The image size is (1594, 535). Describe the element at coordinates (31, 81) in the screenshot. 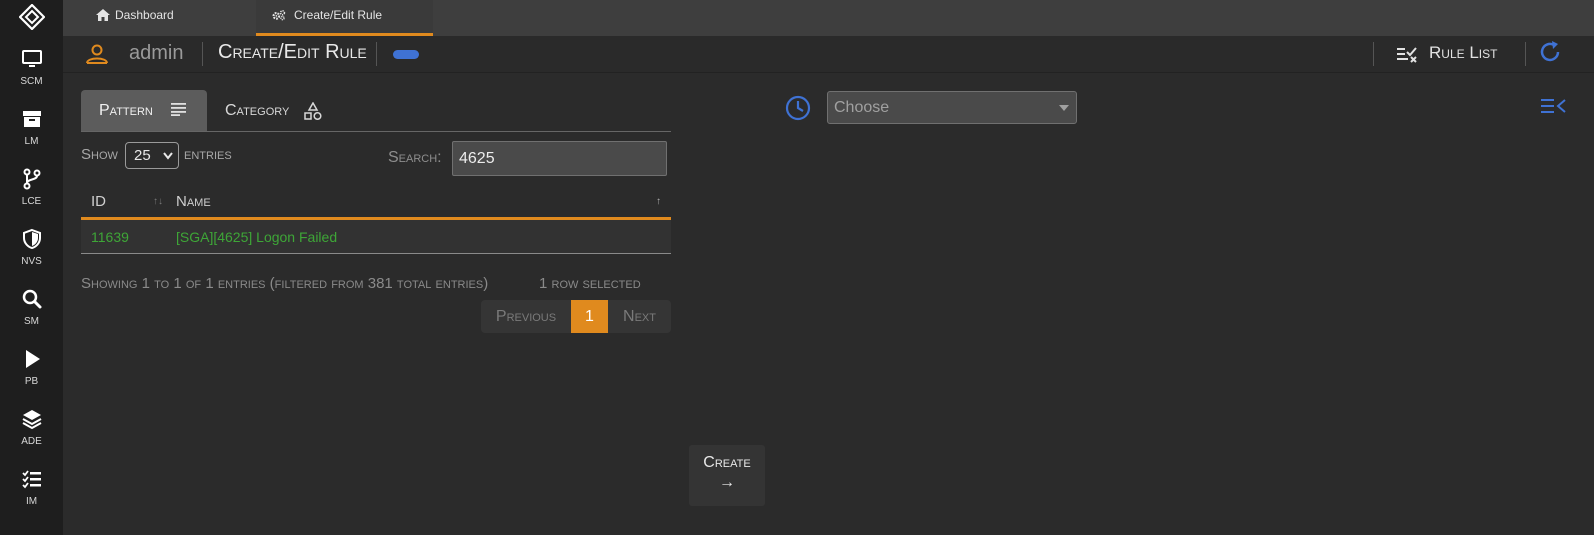

I see `sidebar-item-label: SCM` at that location.